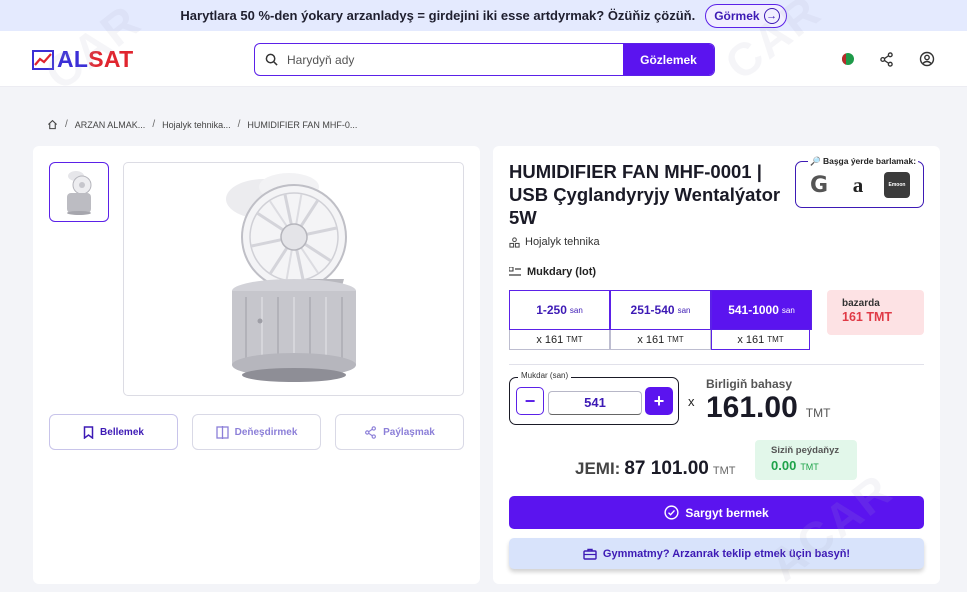  I want to click on total-value: 87 101.00, so click(666, 468).